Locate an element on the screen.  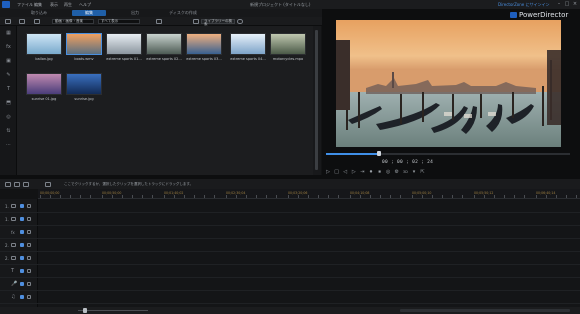
search-icon is located at coordinates (240, 21).